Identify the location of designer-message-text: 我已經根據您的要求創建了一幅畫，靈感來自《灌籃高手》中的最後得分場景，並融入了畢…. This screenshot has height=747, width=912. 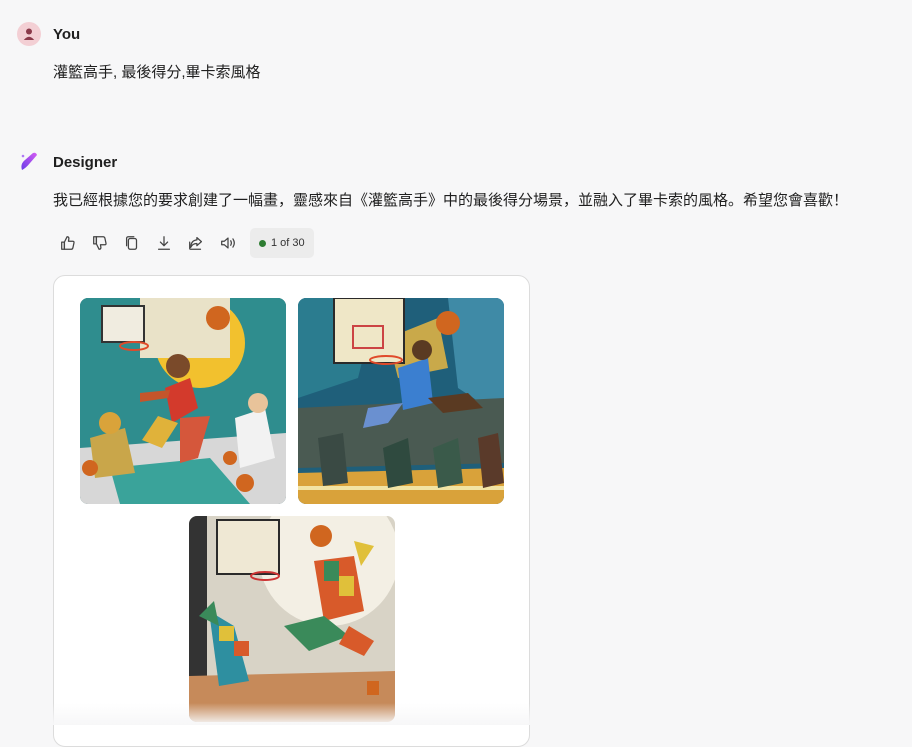
(451, 200).